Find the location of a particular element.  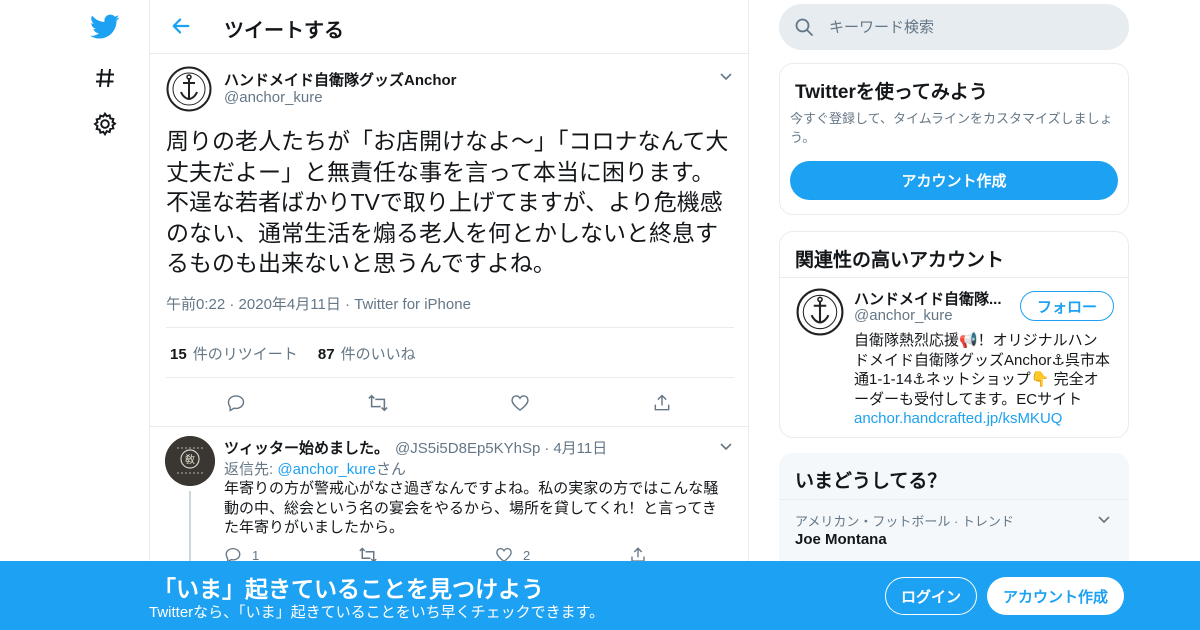

follow-button: フォロー is located at coordinates (1067, 306).